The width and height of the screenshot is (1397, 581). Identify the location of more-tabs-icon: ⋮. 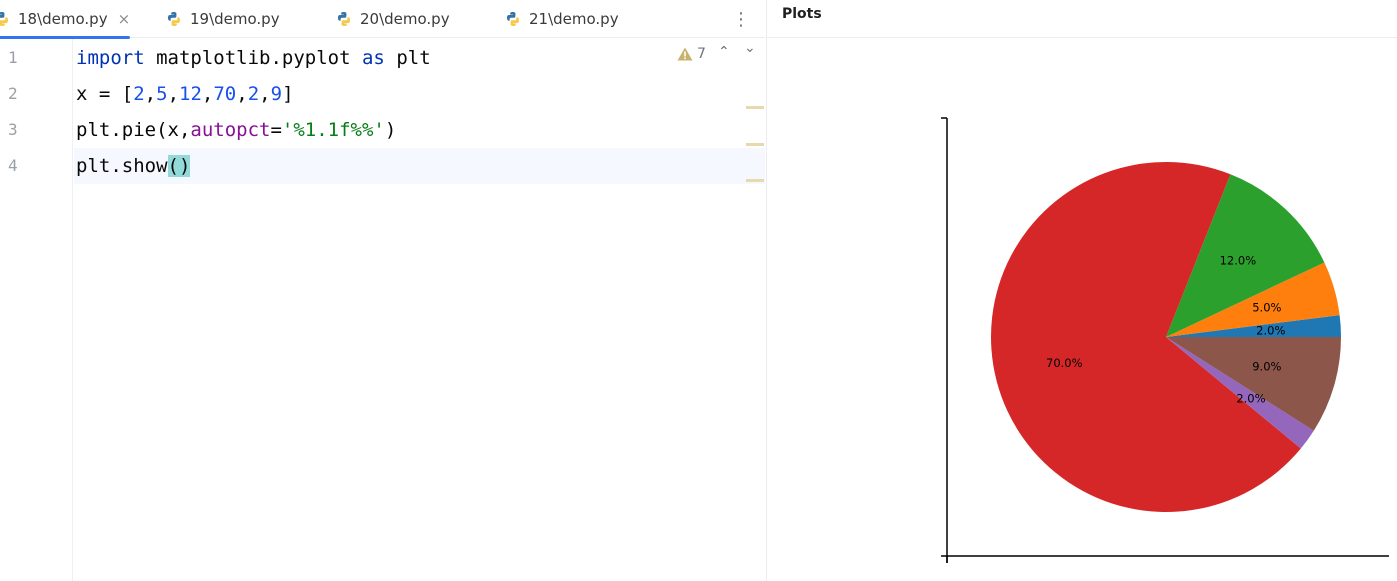
(741, 19).